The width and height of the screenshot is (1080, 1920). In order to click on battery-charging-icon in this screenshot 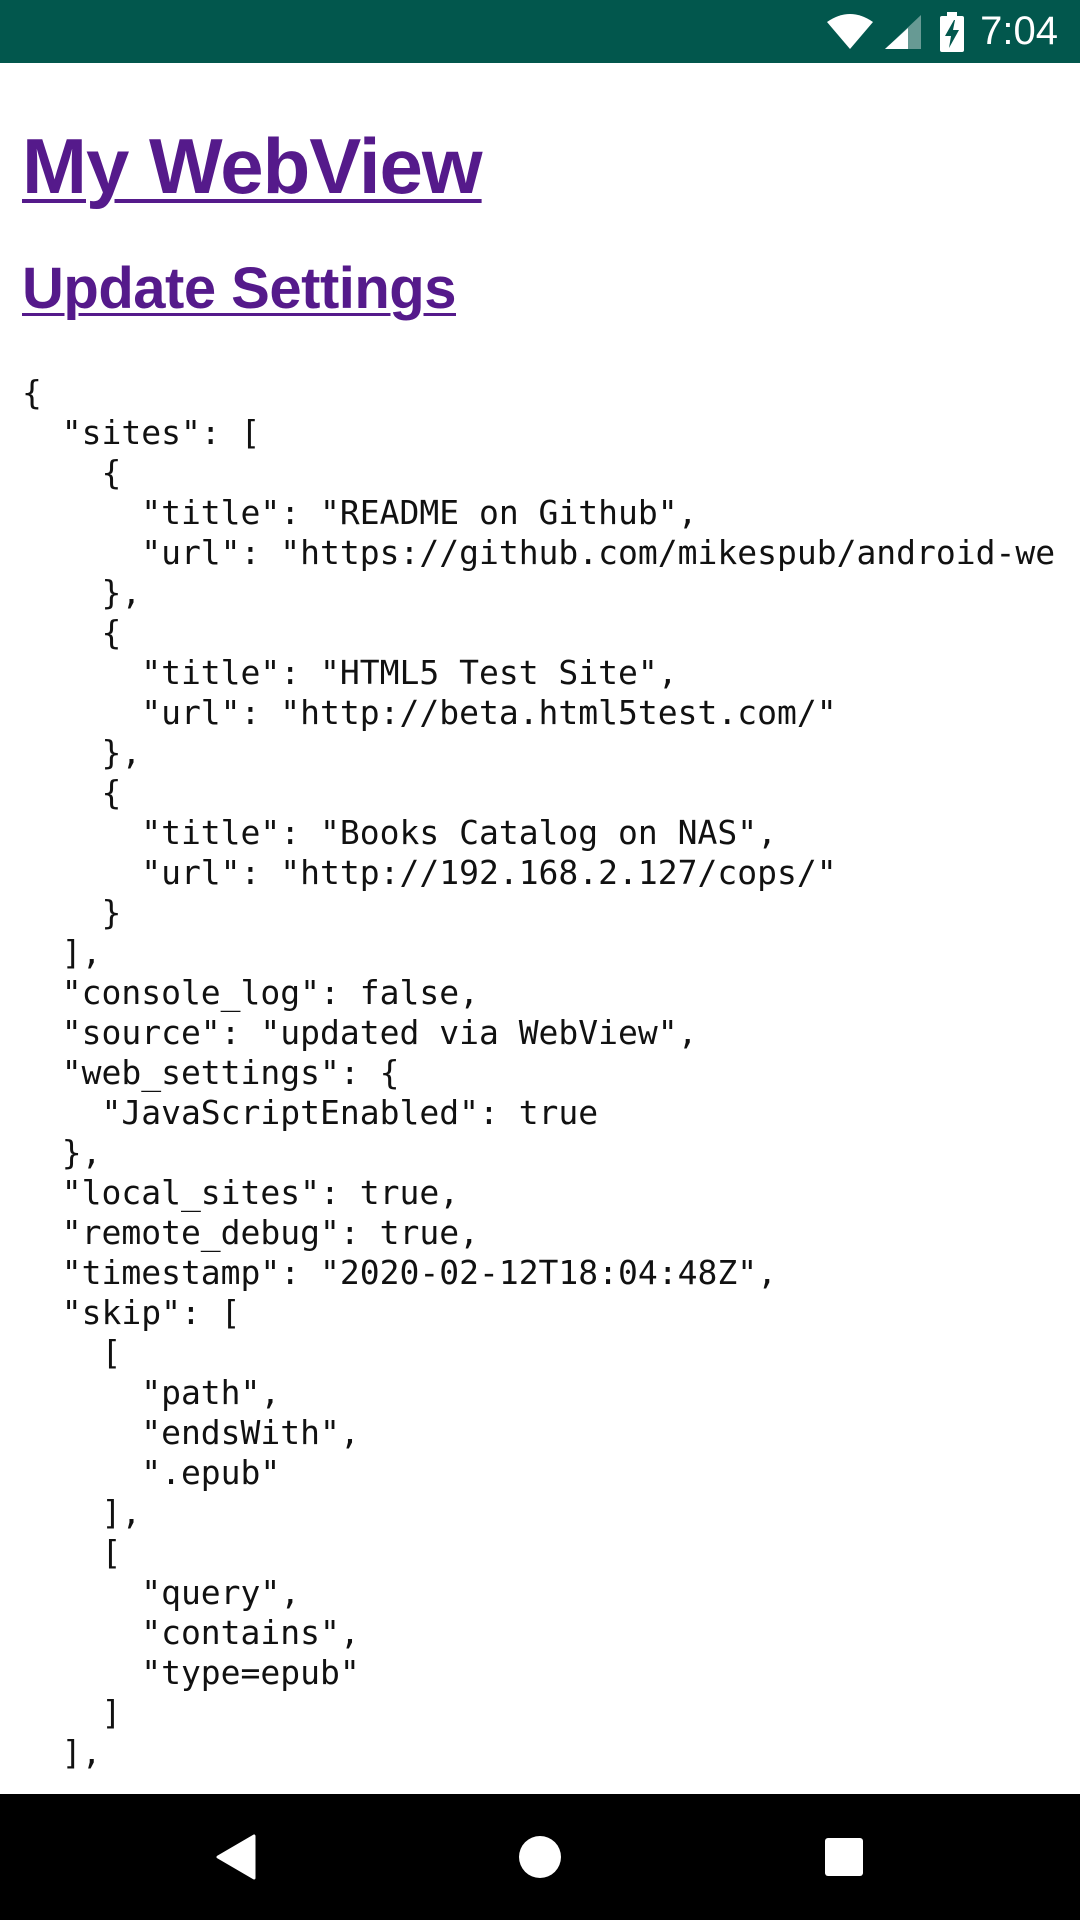, I will do `click(952, 31)`.